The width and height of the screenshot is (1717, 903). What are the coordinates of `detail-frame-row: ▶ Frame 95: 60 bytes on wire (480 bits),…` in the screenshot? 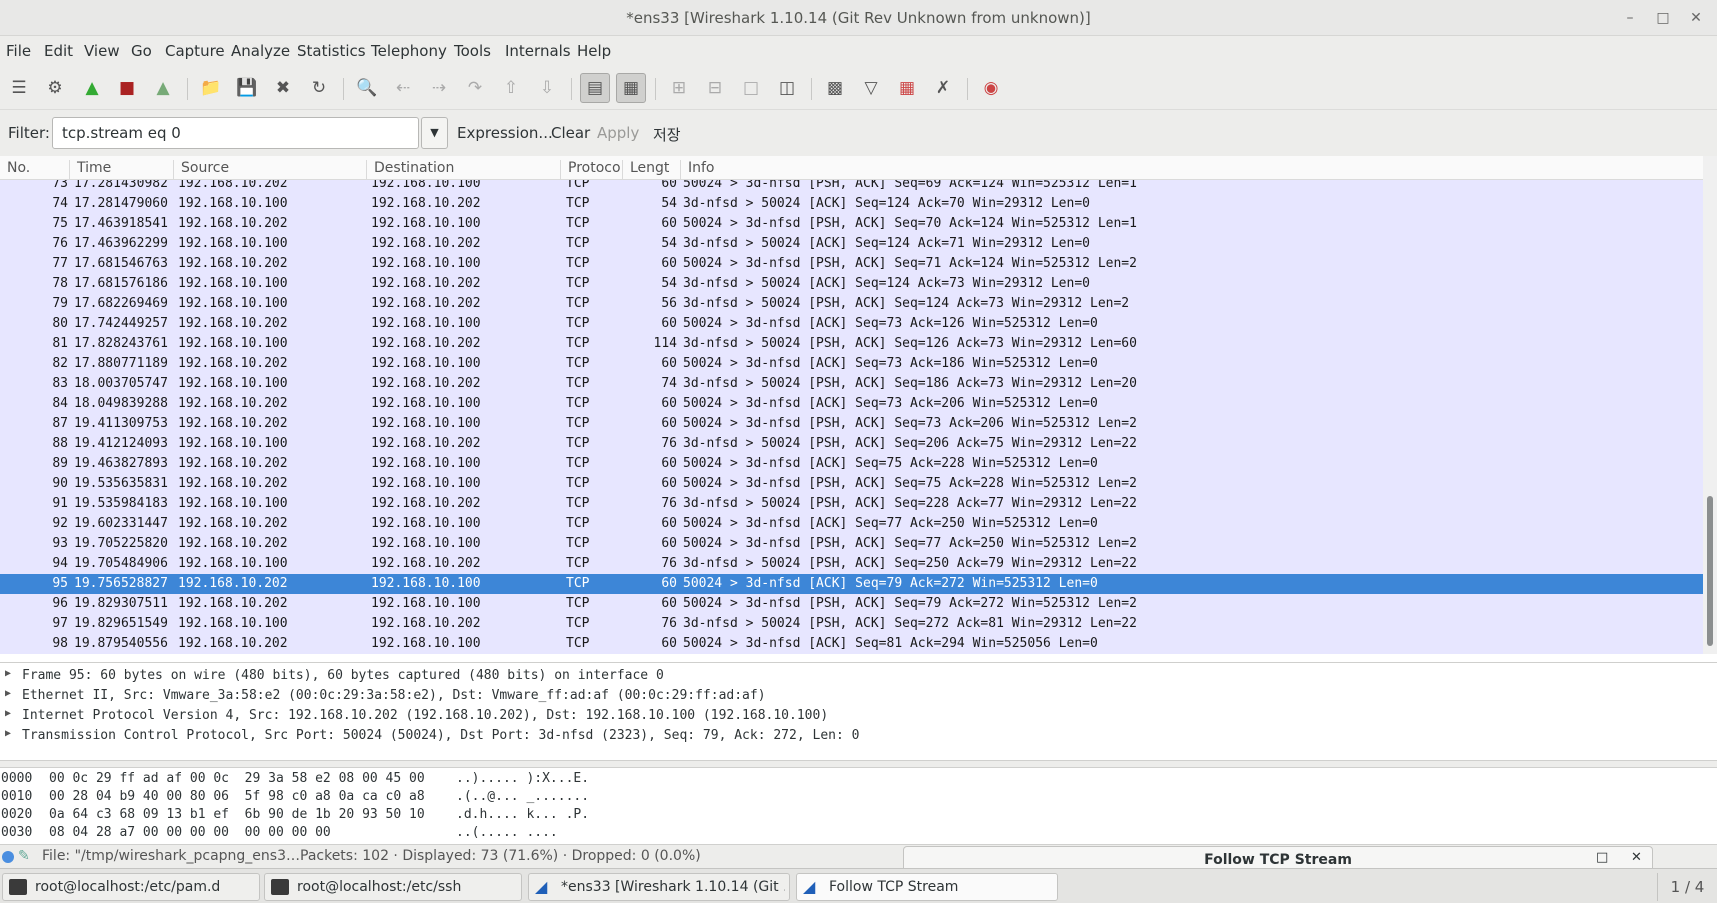 It's located at (858, 676).